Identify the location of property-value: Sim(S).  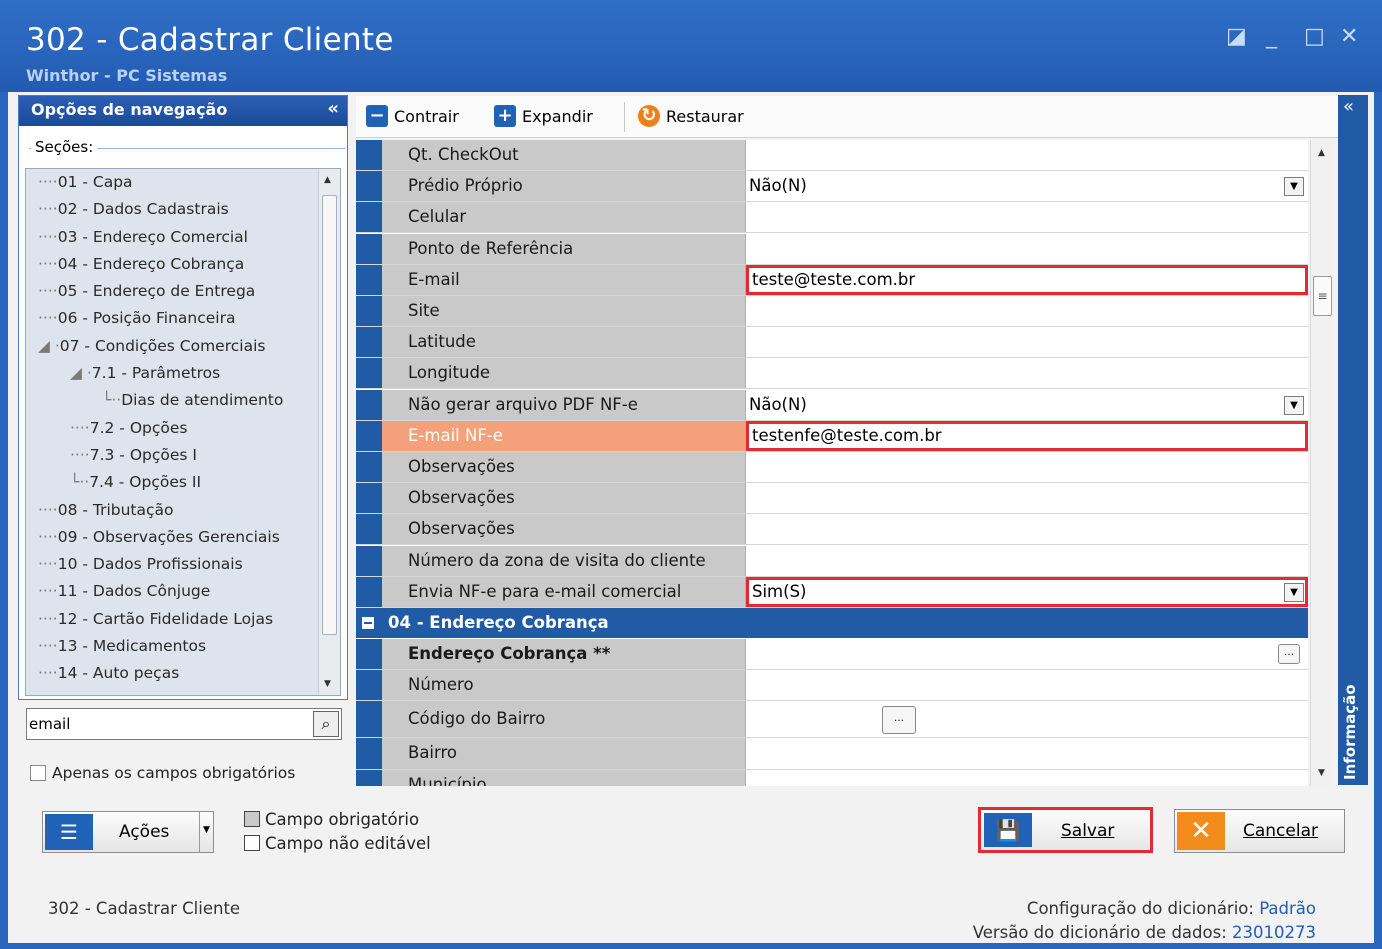
(1027, 591).